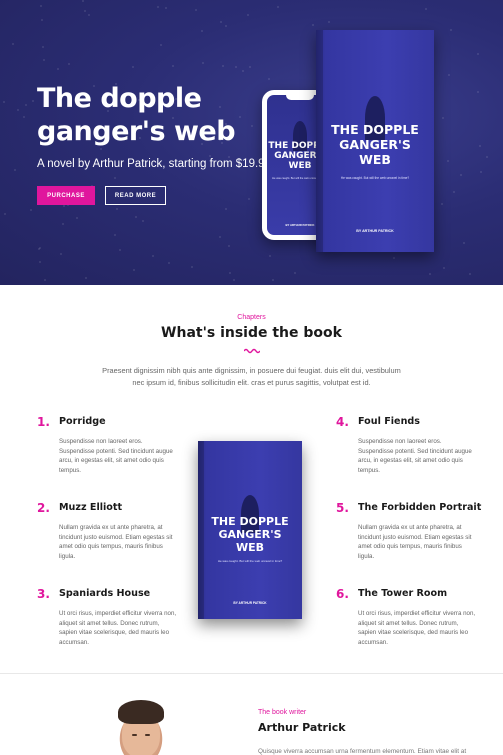  What do you see at coordinates (251, 317) in the screenshot?
I see `chapters-kicker: Chapters` at bounding box center [251, 317].